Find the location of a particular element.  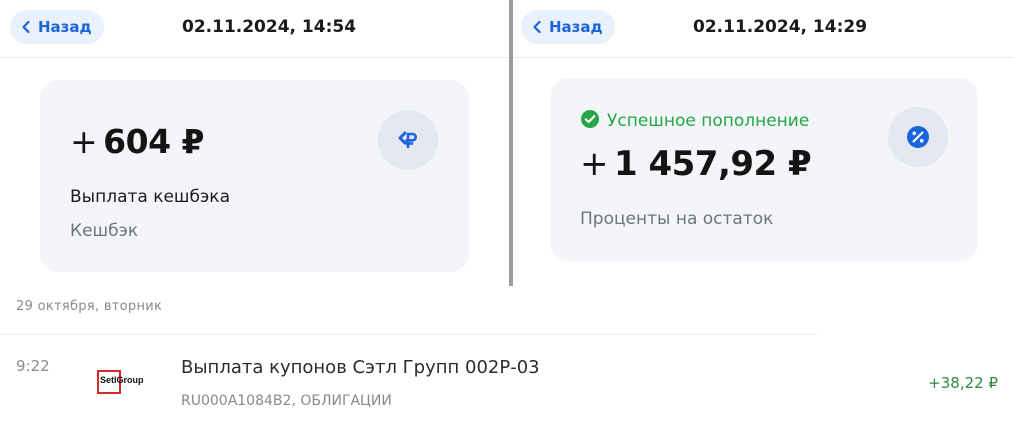

amount-value: 604 ₽ is located at coordinates (153, 141).